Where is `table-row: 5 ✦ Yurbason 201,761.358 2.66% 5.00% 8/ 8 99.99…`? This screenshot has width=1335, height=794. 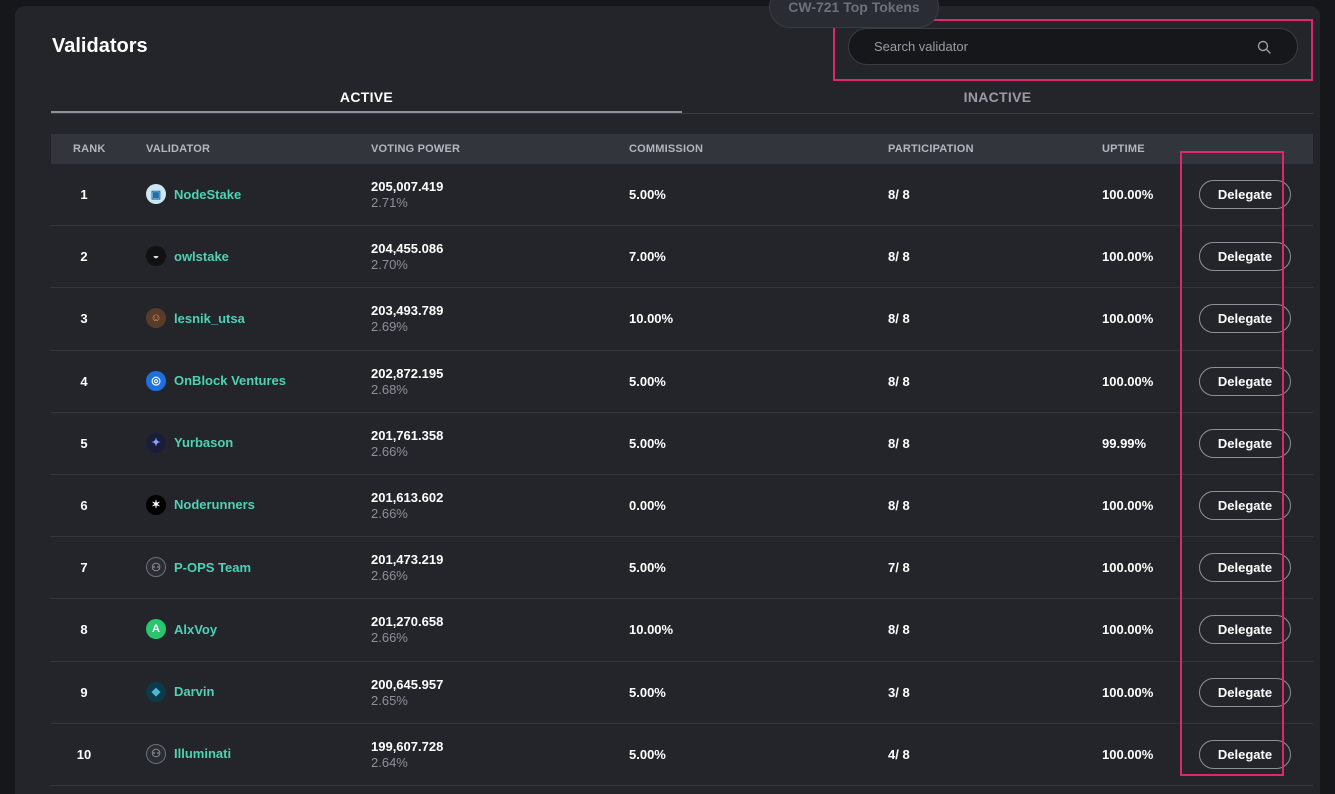
table-row: 5 ✦ Yurbason 201,761.358 2.66% 5.00% 8/ 8 99.99… is located at coordinates (682, 444).